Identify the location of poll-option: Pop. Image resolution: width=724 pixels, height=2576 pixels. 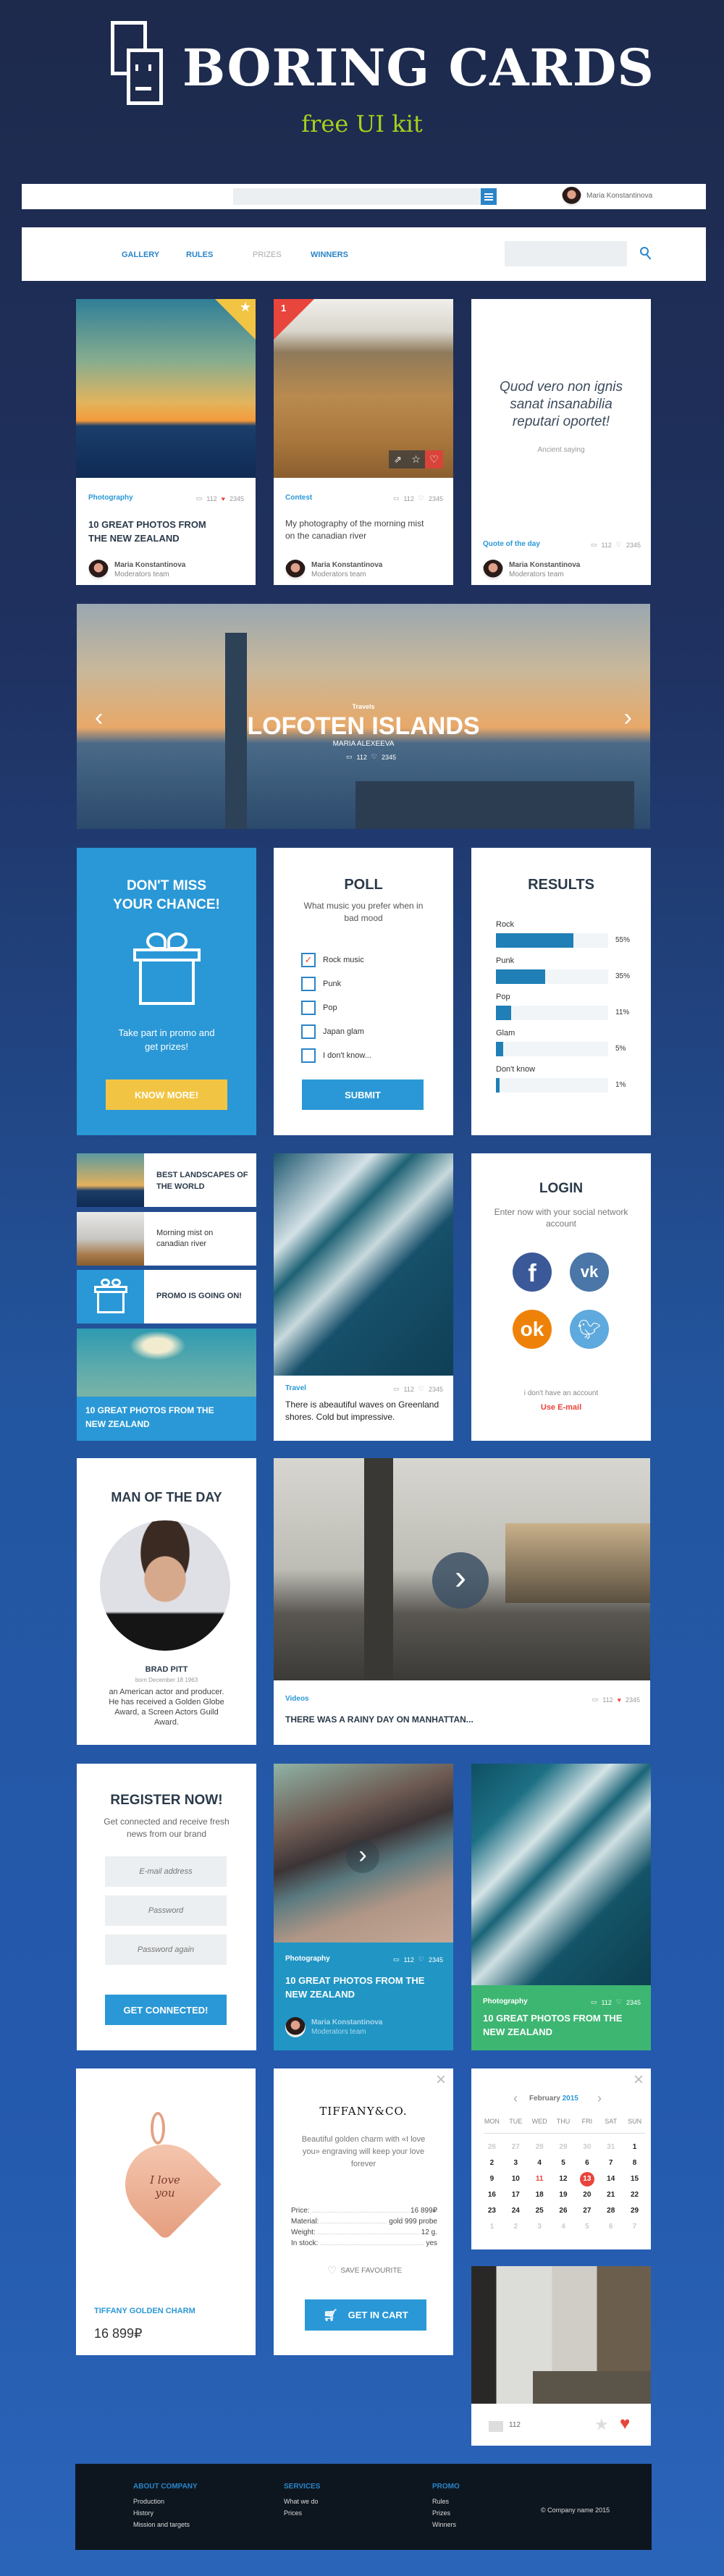
(366, 1007).